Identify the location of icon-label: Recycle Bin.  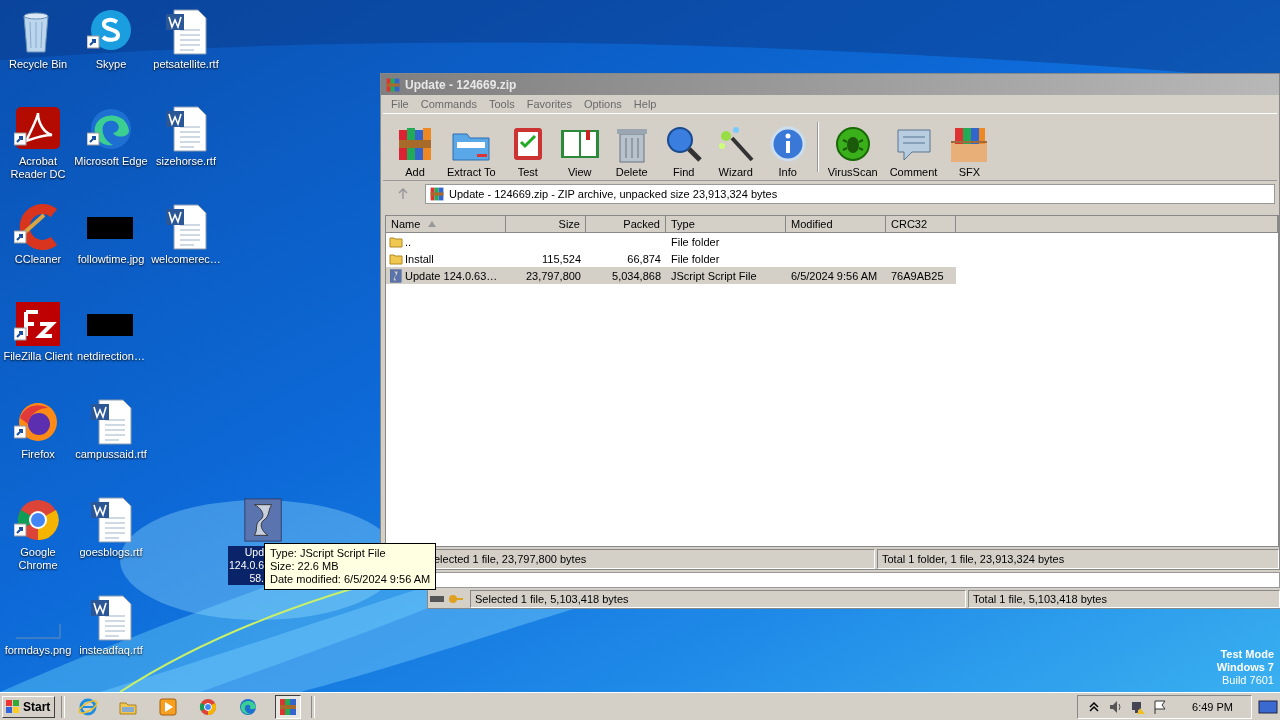
(38, 64).